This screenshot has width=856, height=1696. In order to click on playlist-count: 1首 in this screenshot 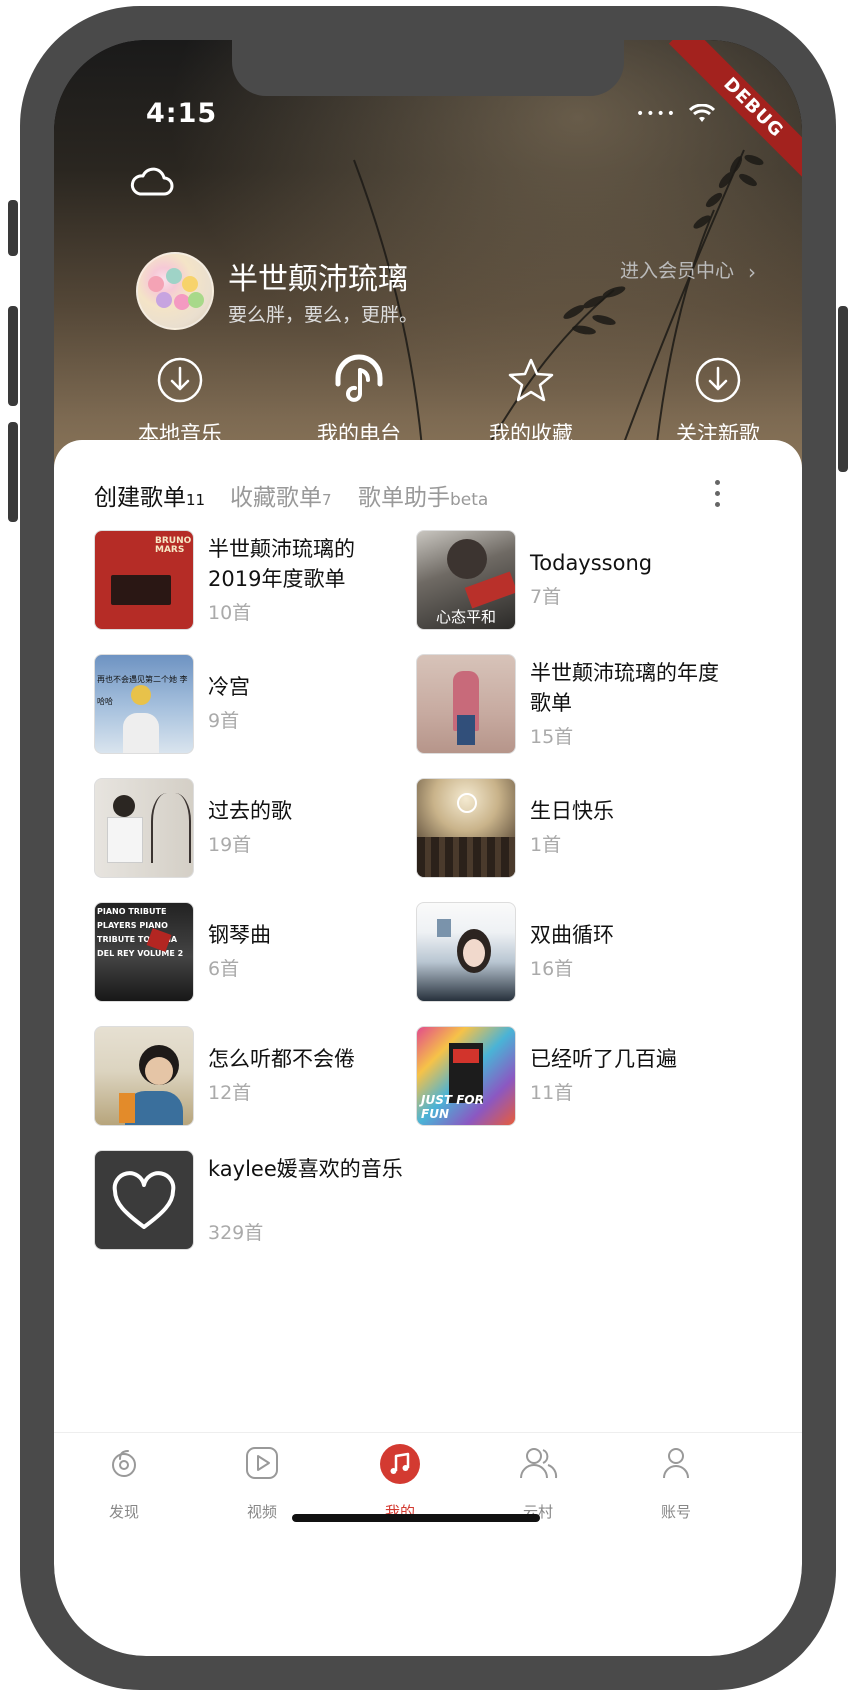, I will do `click(546, 845)`.